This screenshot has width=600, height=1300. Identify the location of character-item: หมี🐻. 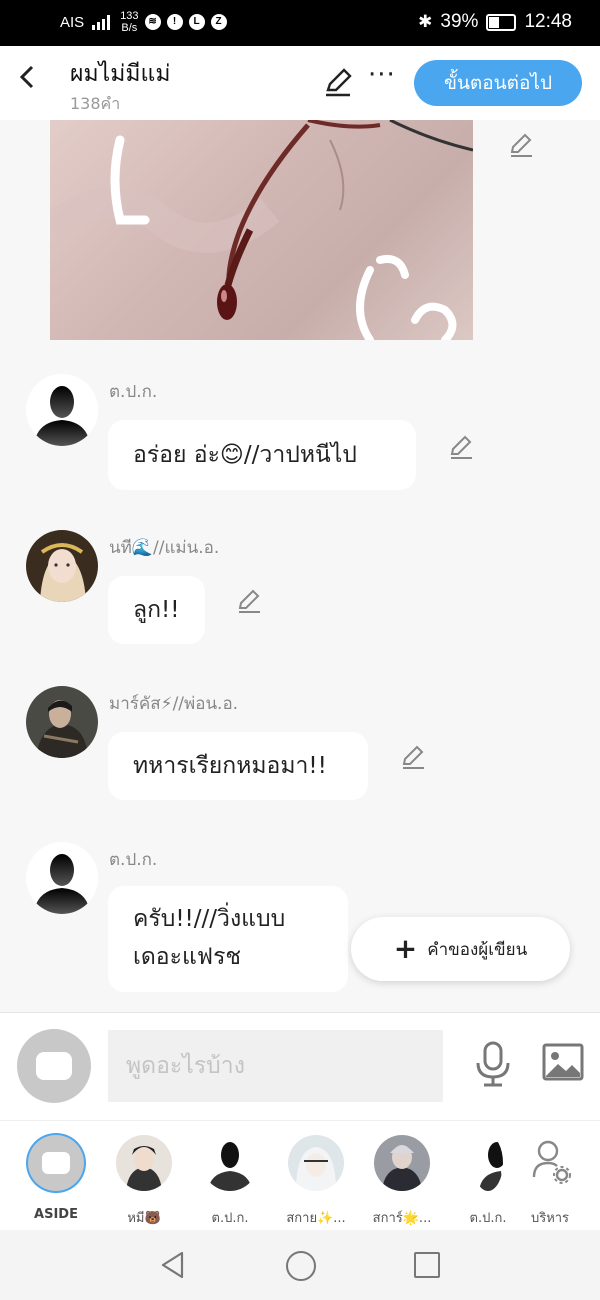
(144, 1181).